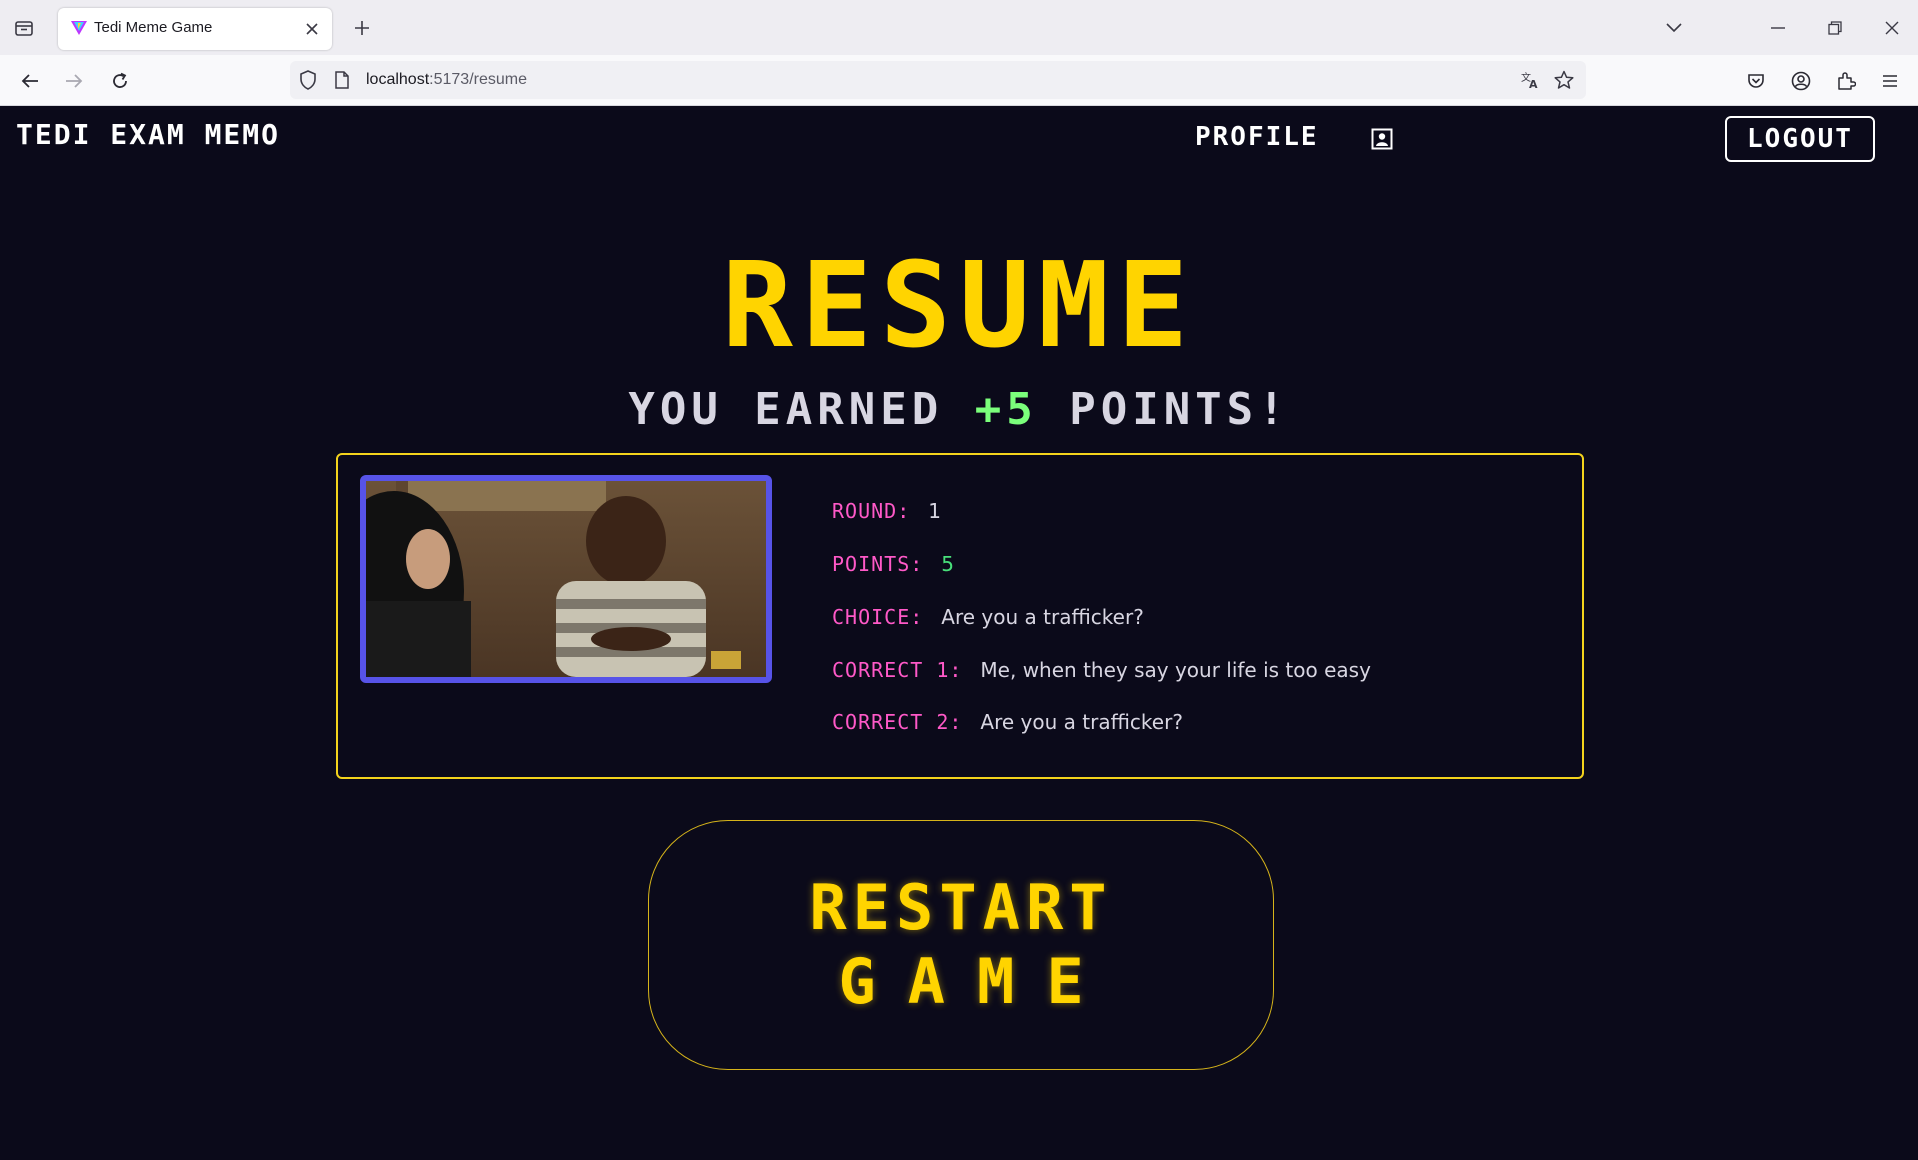  I want to click on browser-nav-bar: localhost:5173/resume 文A, so click(959, 80).